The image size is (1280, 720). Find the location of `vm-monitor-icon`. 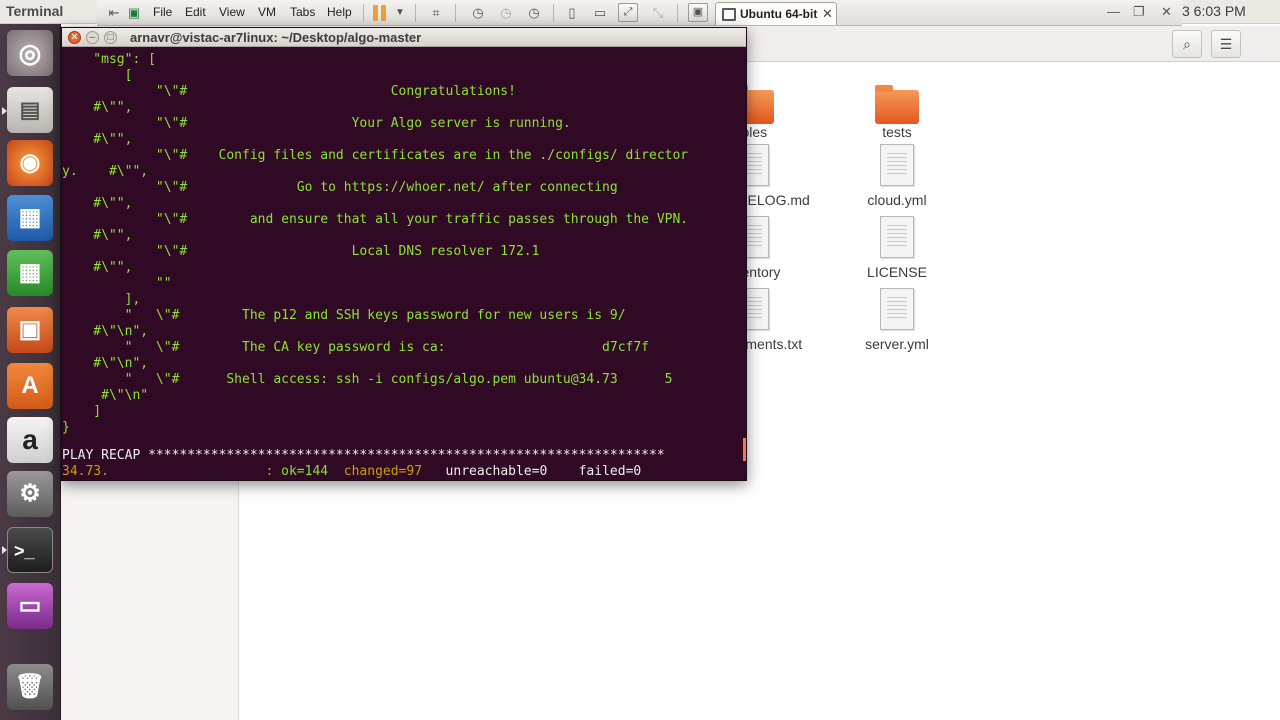

vm-monitor-icon is located at coordinates (729, 14).